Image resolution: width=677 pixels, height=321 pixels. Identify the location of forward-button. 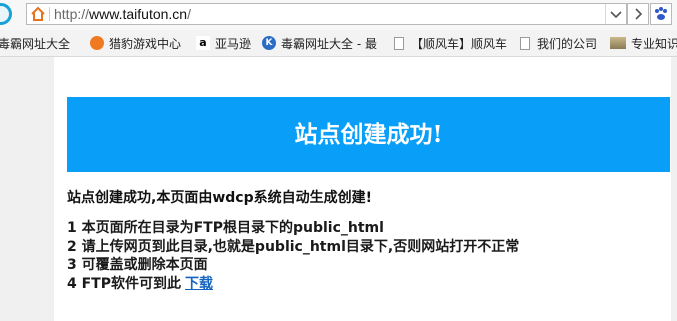
(638, 14).